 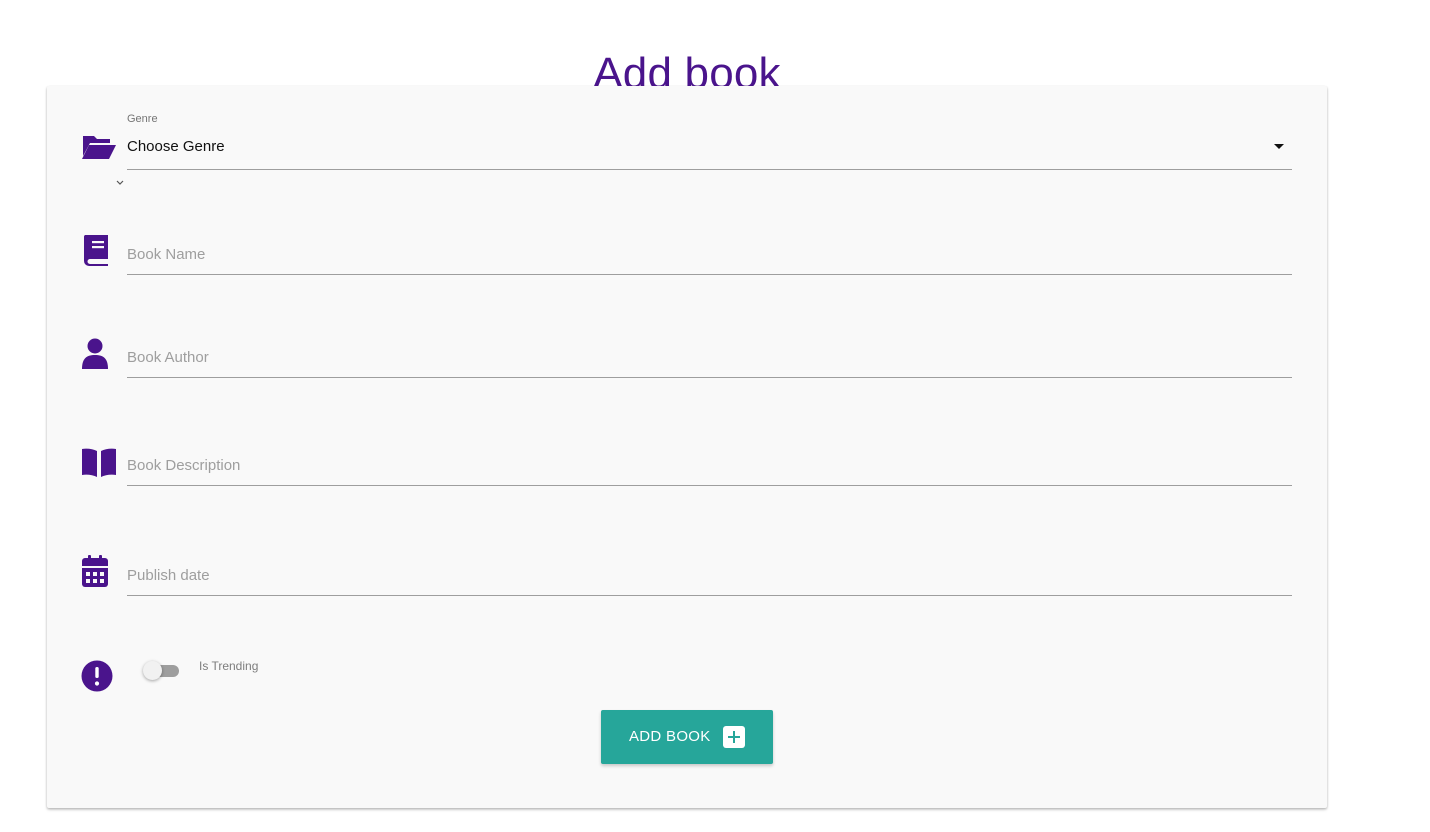 I want to click on book-name-input, so click(x=709, y=254).